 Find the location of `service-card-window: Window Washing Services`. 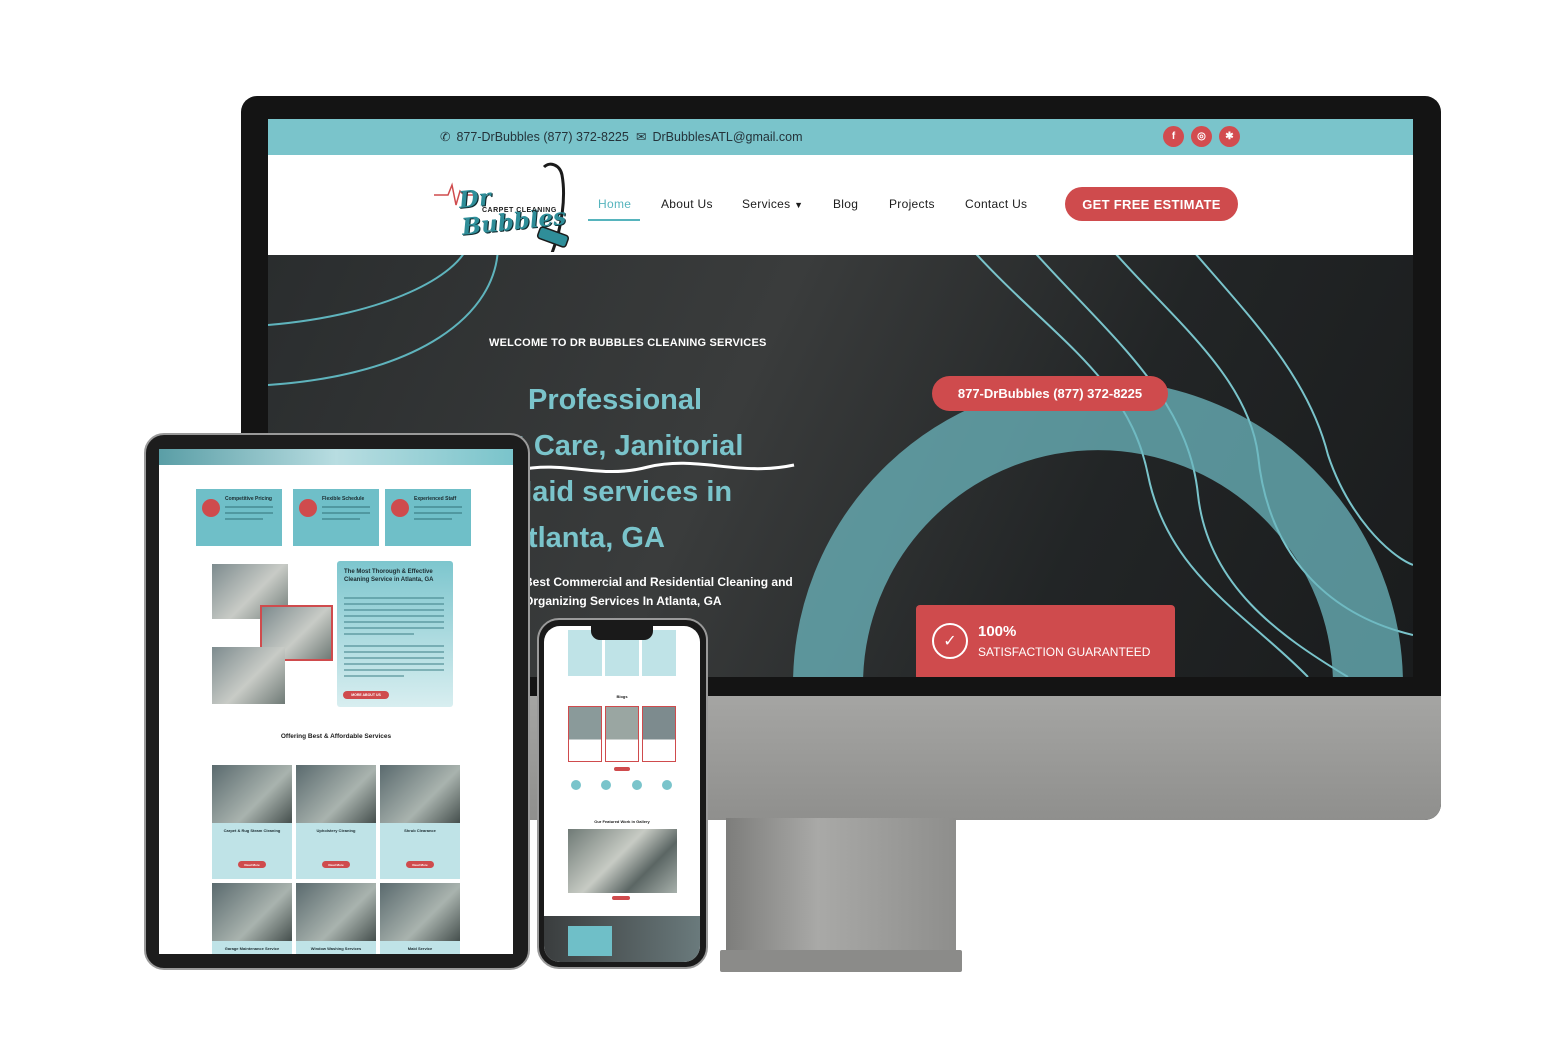

service-card-window: Window Washing Services is located at coordinates (336, 918).